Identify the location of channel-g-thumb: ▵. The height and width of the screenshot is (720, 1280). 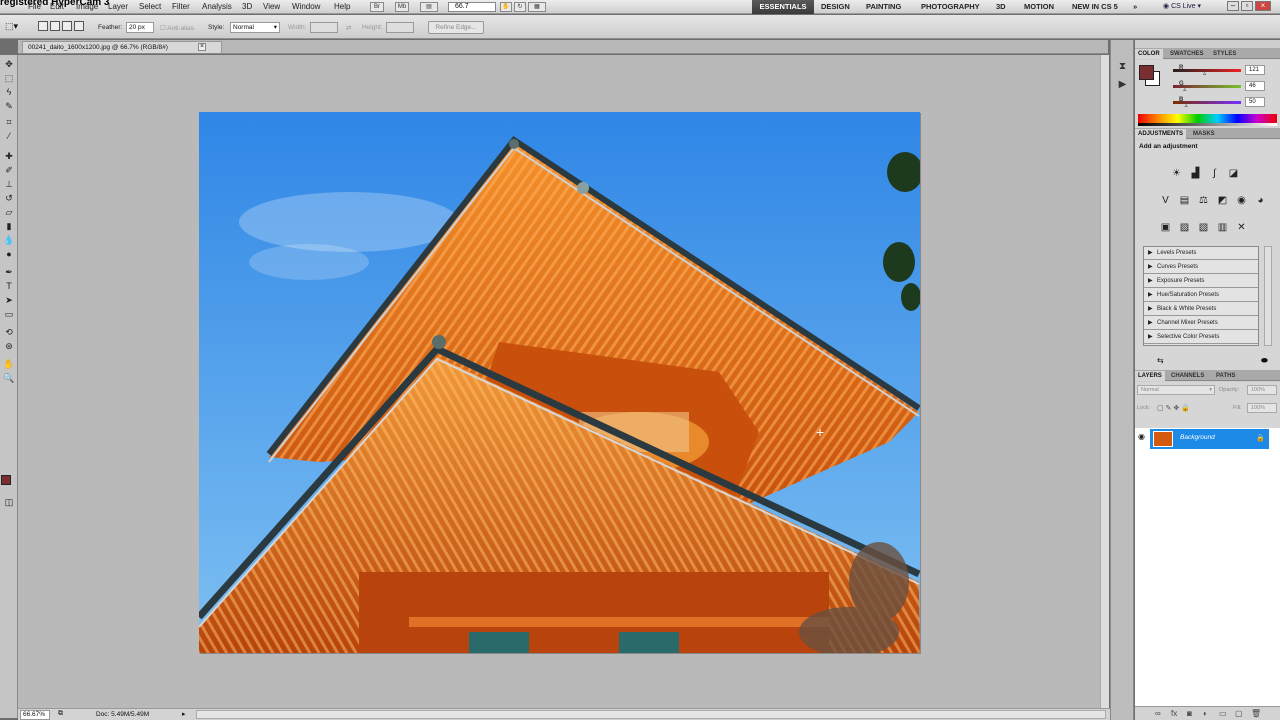
(1185, 90).